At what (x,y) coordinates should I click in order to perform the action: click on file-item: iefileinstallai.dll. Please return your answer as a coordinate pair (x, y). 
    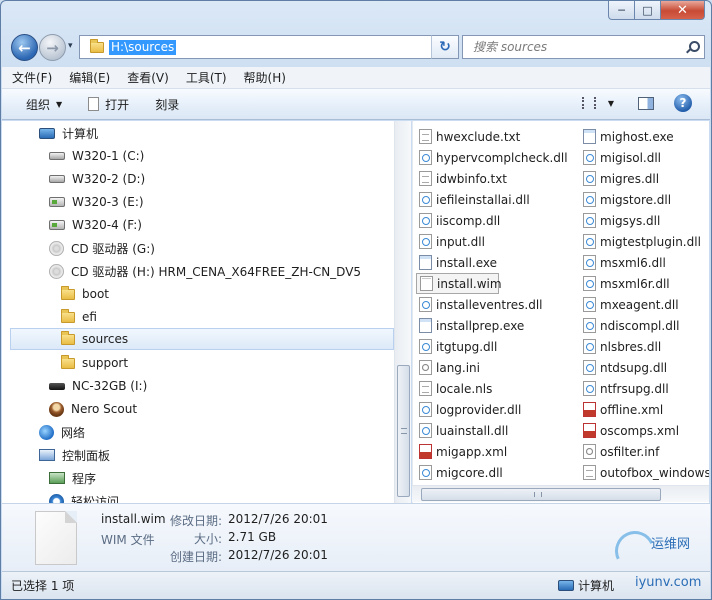
    Looking at the image, I should click on (474, 199).